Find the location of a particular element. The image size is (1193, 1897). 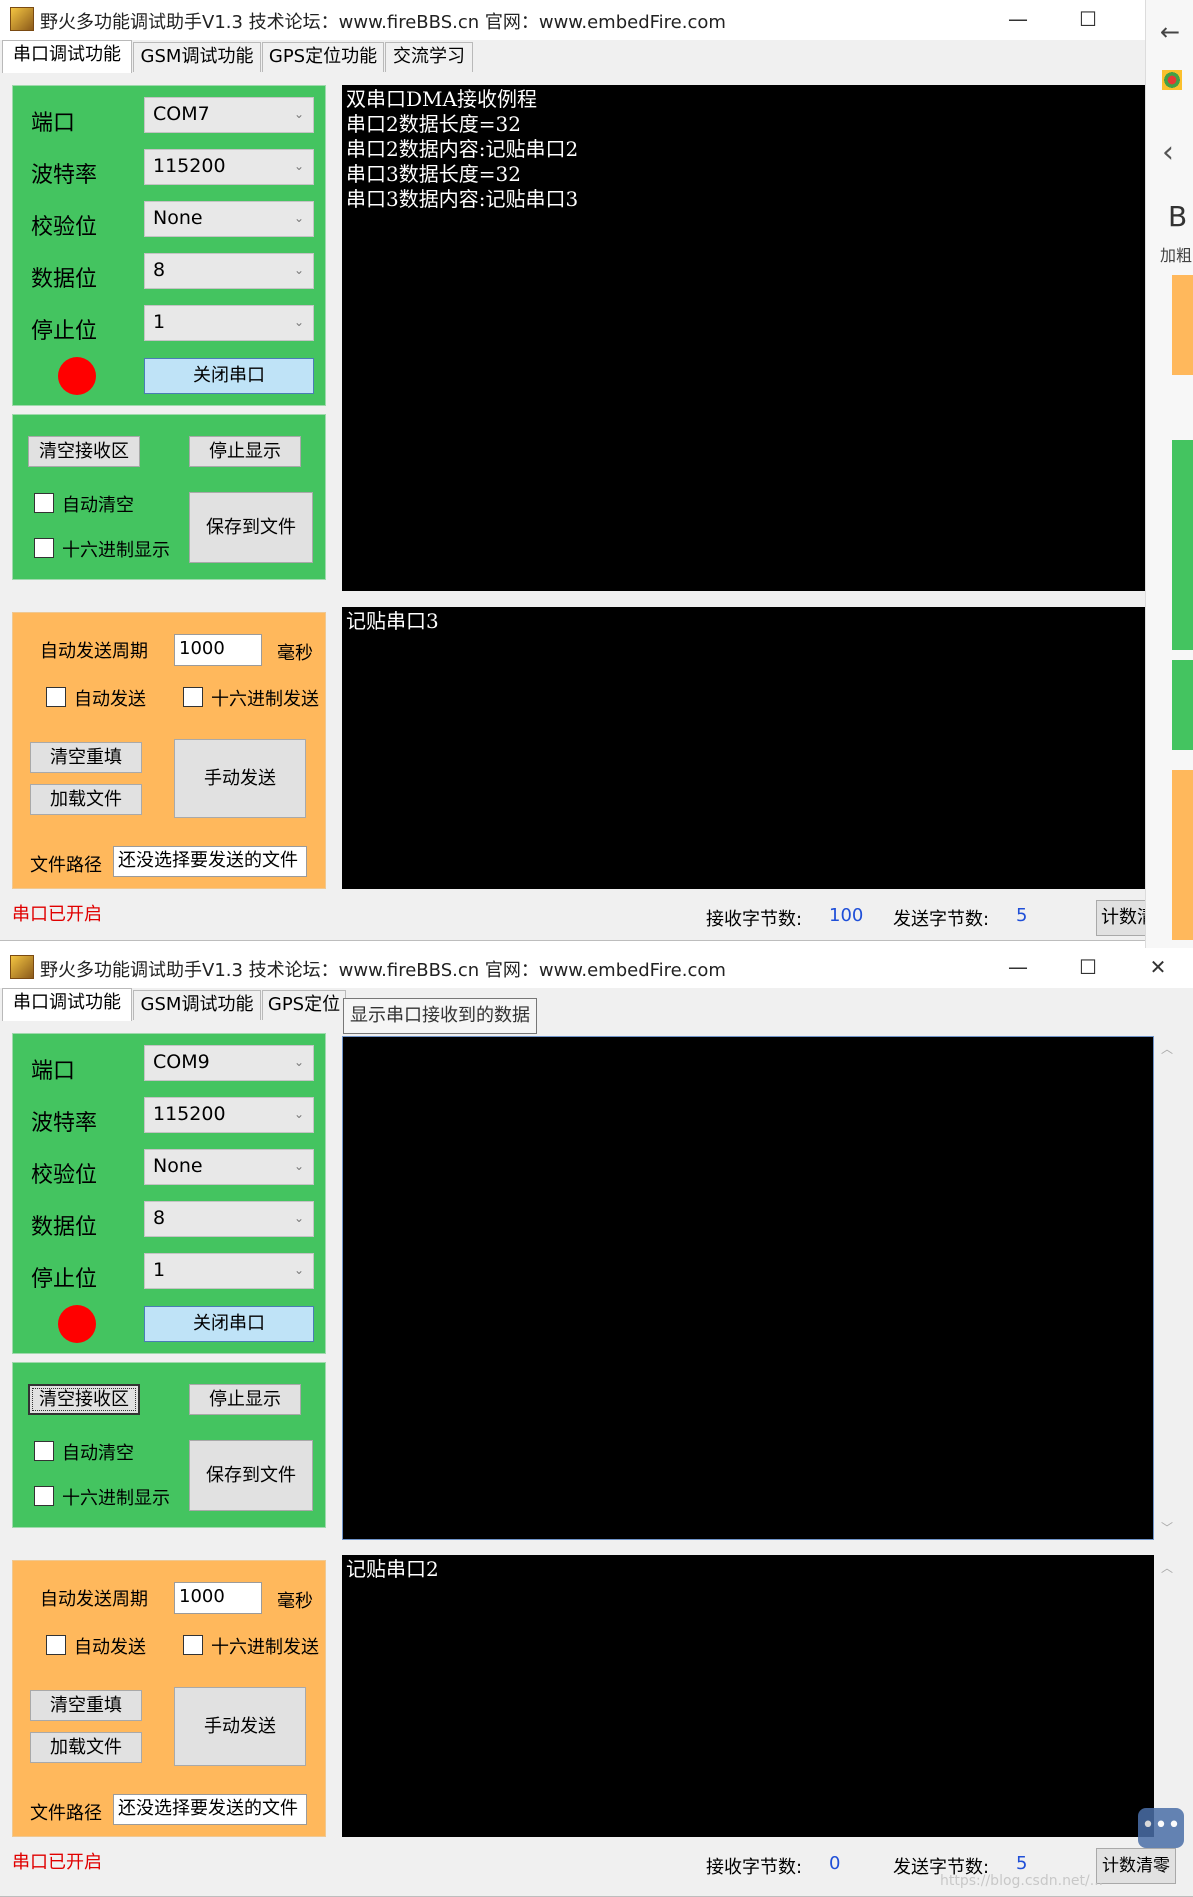

send-area: 记贴串口2 is located at coordinates (748, 1696).